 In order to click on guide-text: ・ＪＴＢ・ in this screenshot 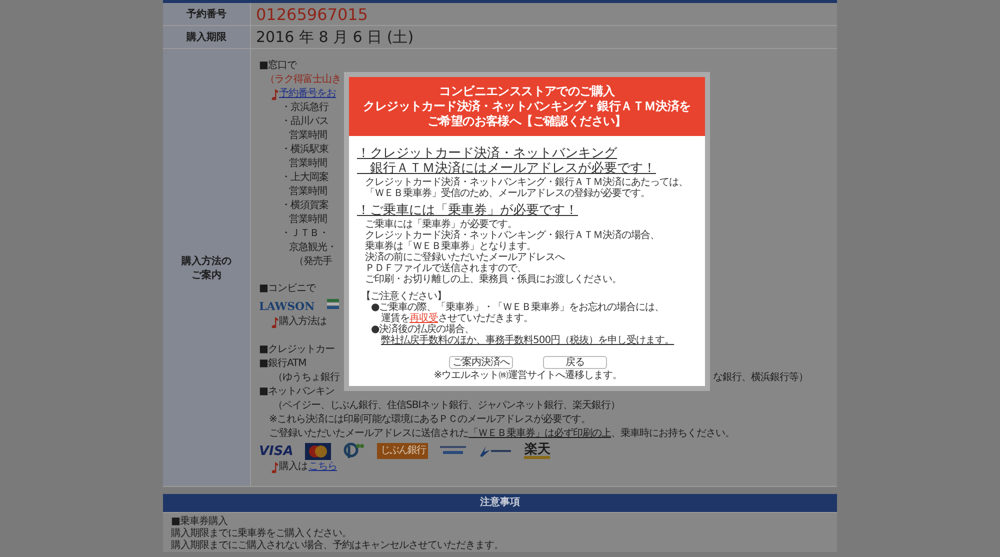, I will do `click(304, 233)`.